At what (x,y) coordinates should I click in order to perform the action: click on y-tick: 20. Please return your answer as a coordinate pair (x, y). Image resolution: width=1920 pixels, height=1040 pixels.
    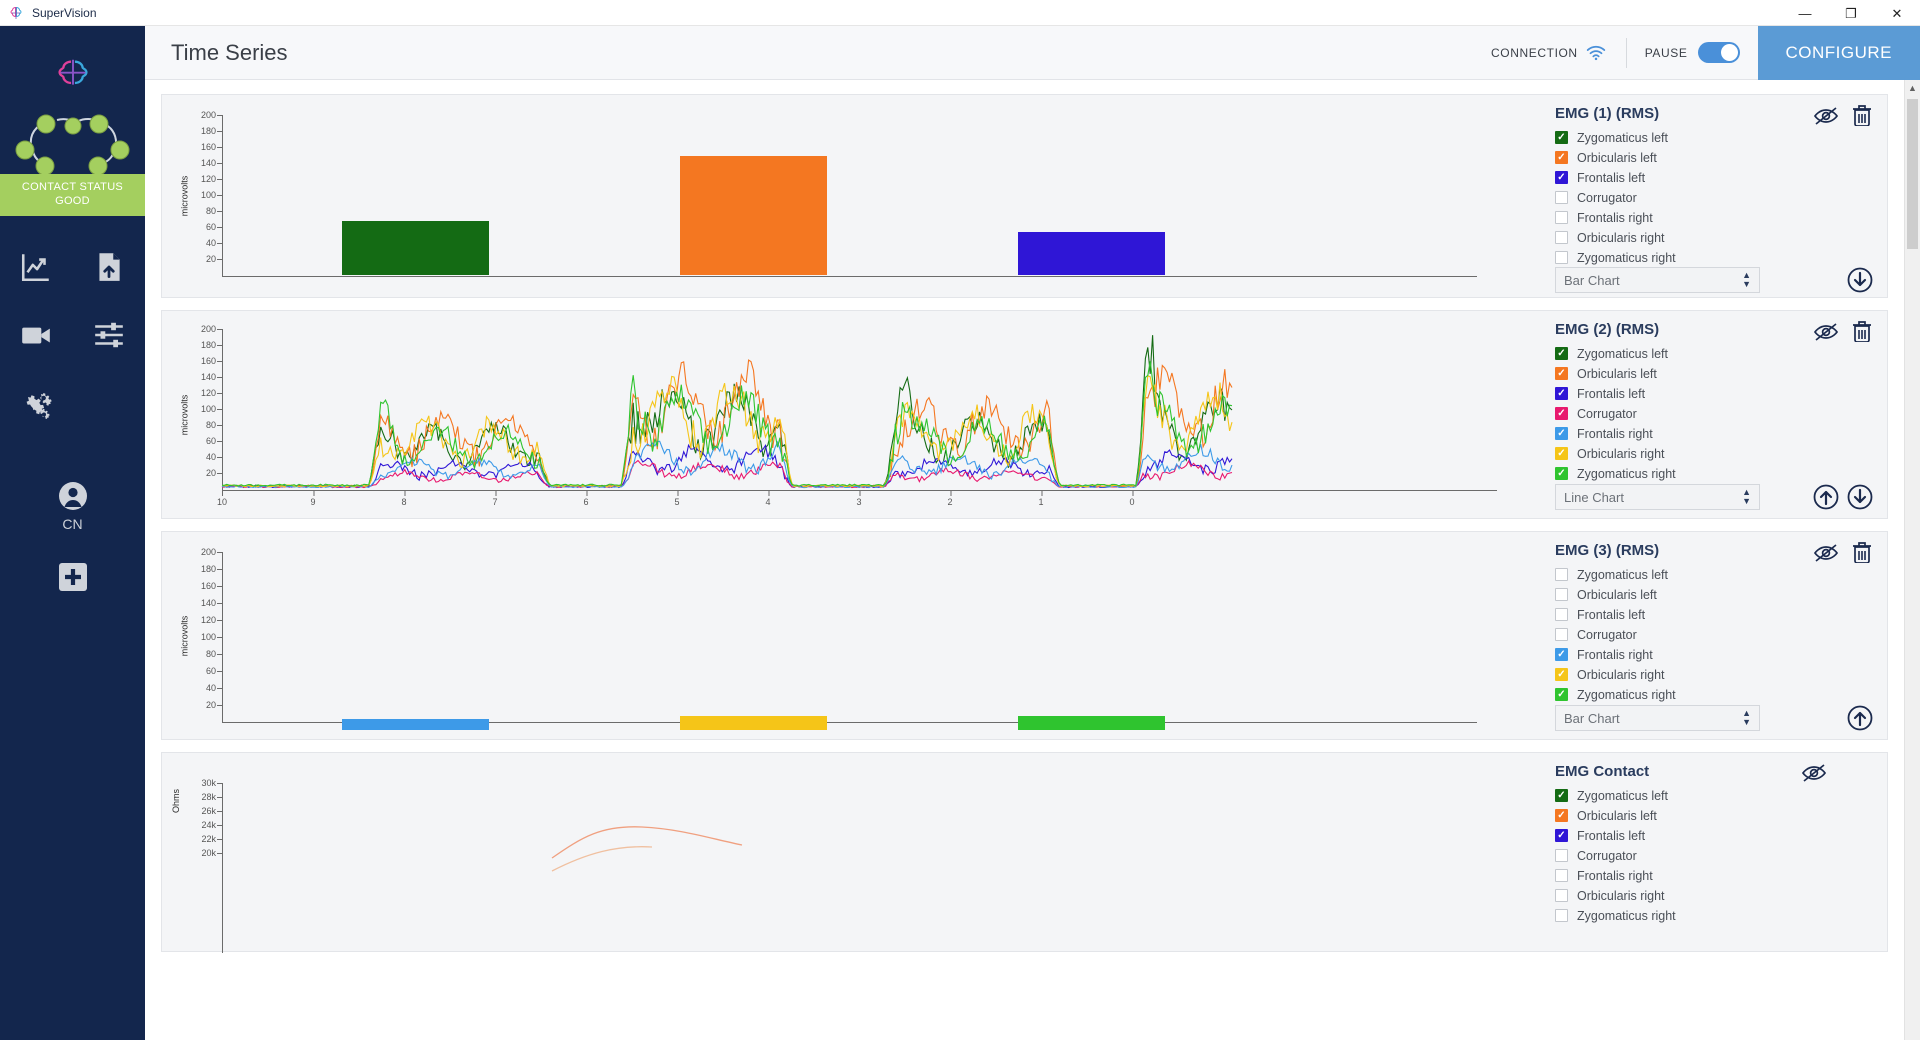
    Looking at the image, I should click on (214, 473).